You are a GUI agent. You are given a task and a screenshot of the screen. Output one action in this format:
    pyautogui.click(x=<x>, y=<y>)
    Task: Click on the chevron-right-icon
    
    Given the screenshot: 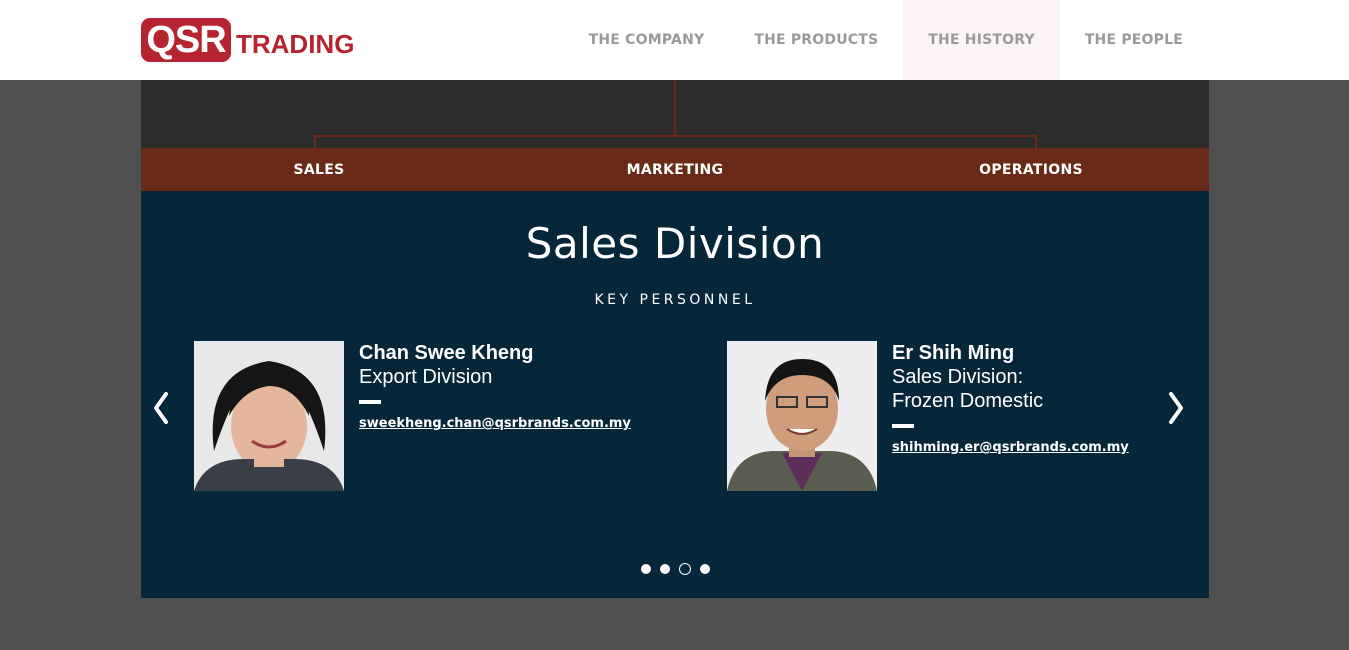 What is the action you would take?
    pyautogui.click(x=1176, y=408)
    